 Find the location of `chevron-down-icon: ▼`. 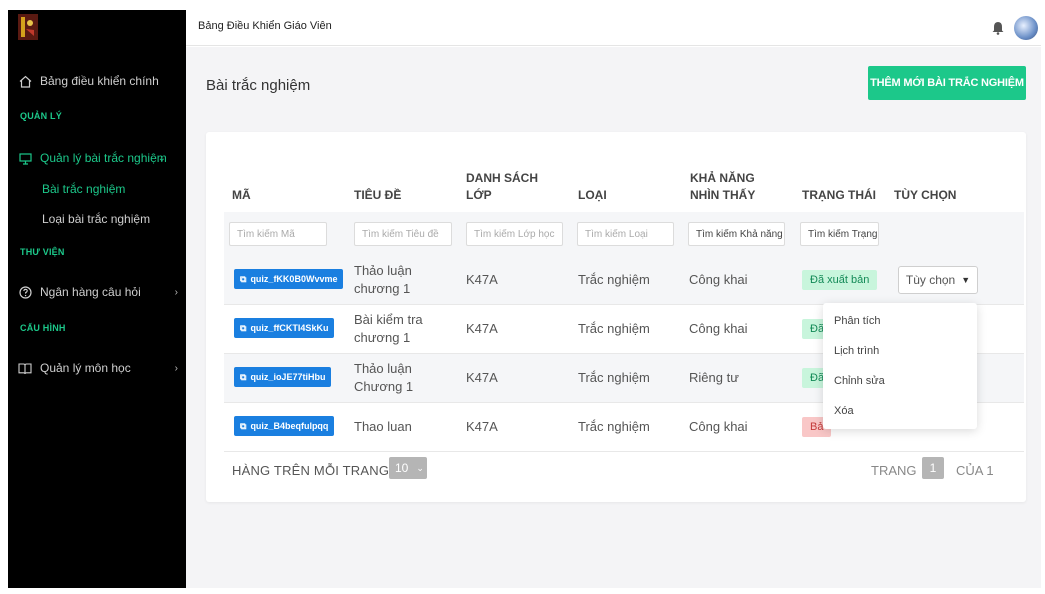

chevron-down-icon: ▼ is located at coordinates (966, 280).